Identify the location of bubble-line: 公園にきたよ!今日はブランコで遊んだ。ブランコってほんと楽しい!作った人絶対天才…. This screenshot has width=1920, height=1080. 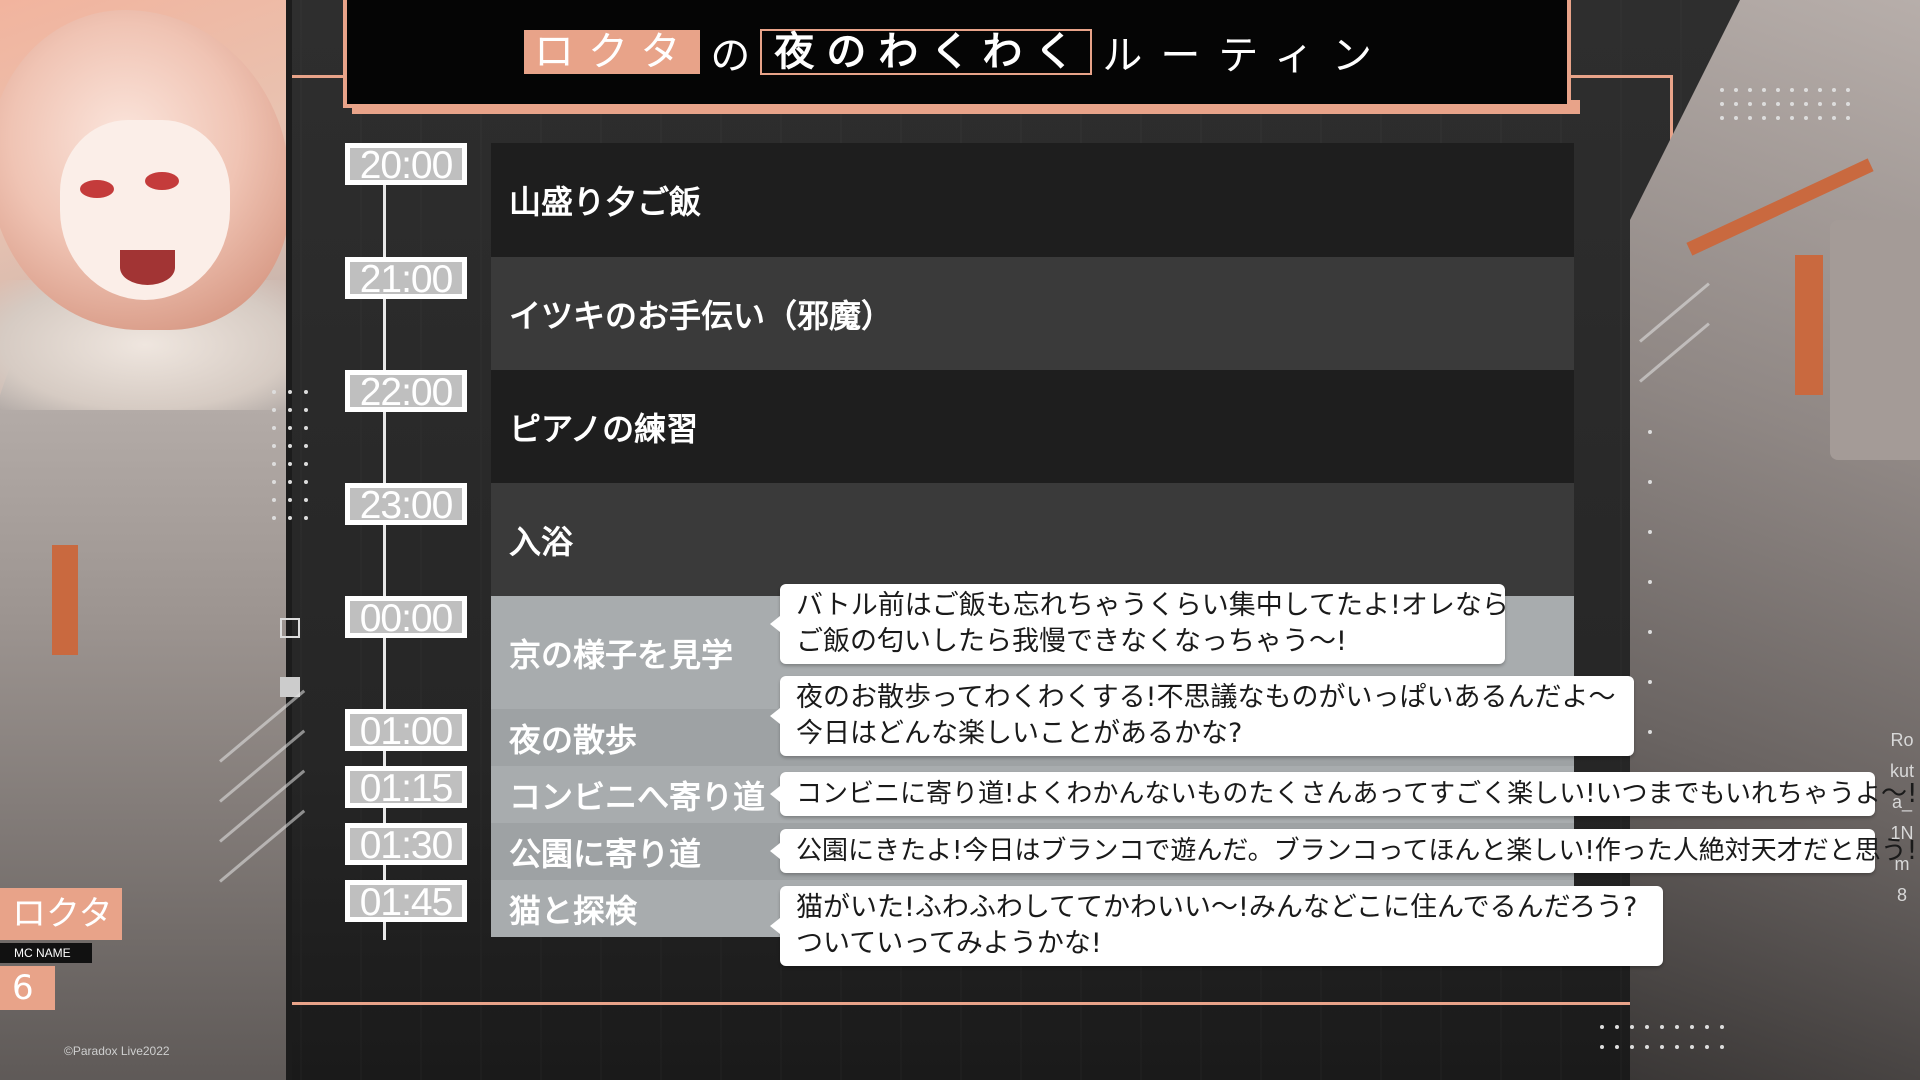
(1357, 851).